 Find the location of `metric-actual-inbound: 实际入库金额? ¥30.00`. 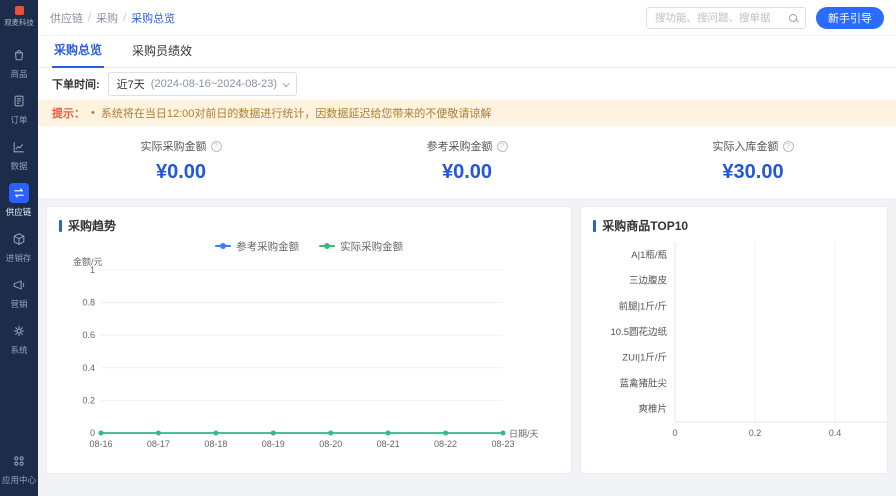

metric-actual-inbound: 实际入库金额? ¥30.00 is located at coordinates (753, 161).